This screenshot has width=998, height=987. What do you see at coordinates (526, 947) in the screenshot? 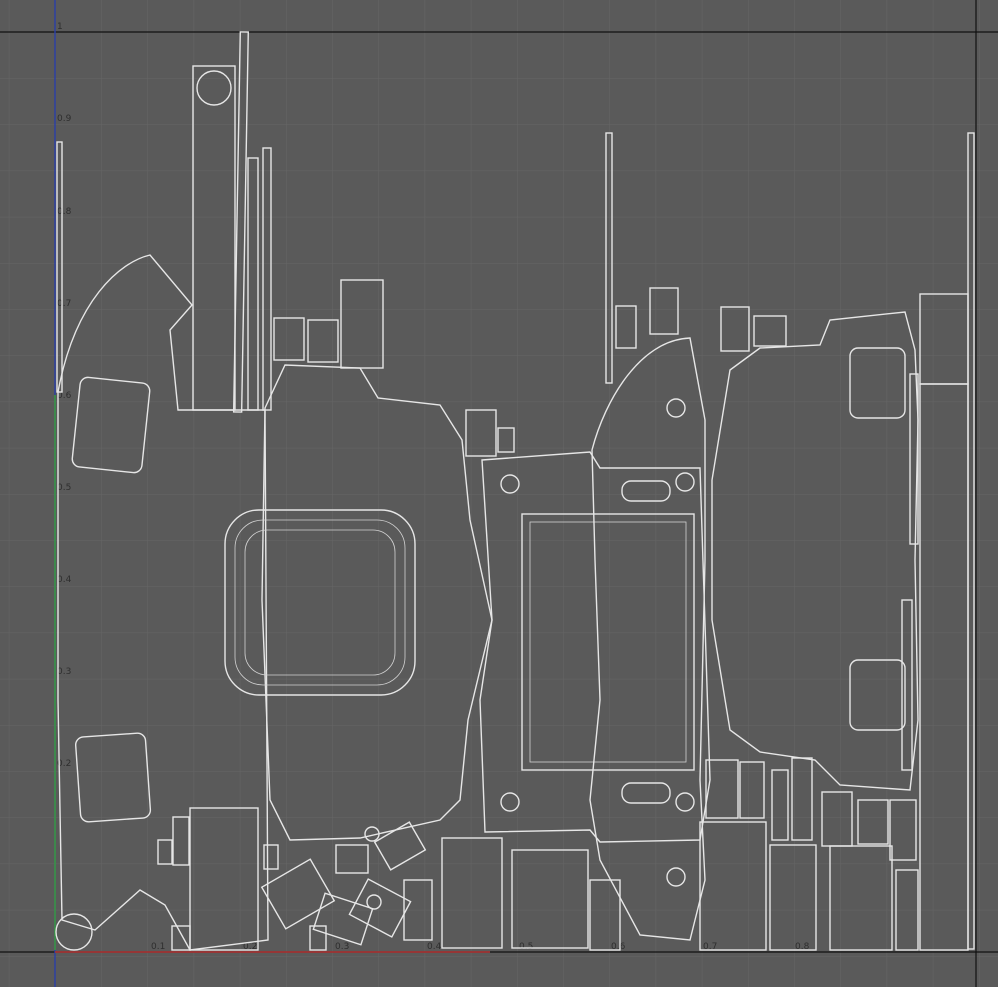
I see `u-tick-label: 0.5` at bounding box center [526, 947].